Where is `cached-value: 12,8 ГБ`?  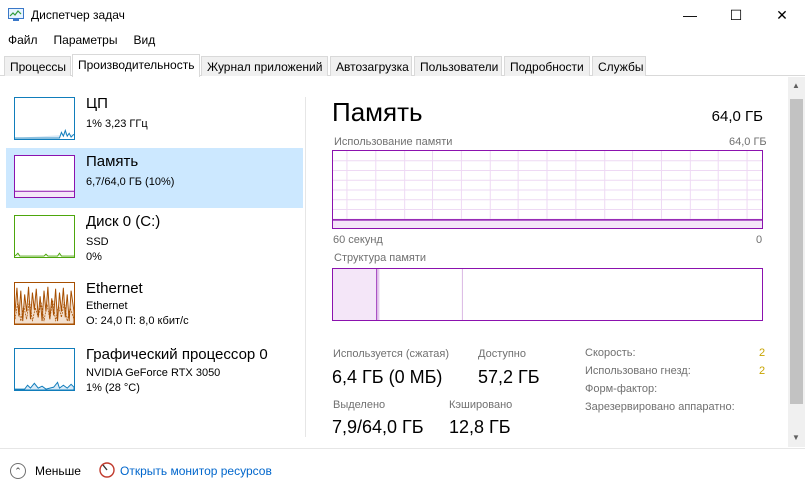
cached-value: 12,8 ГБ is located at coordinates (480, 427).